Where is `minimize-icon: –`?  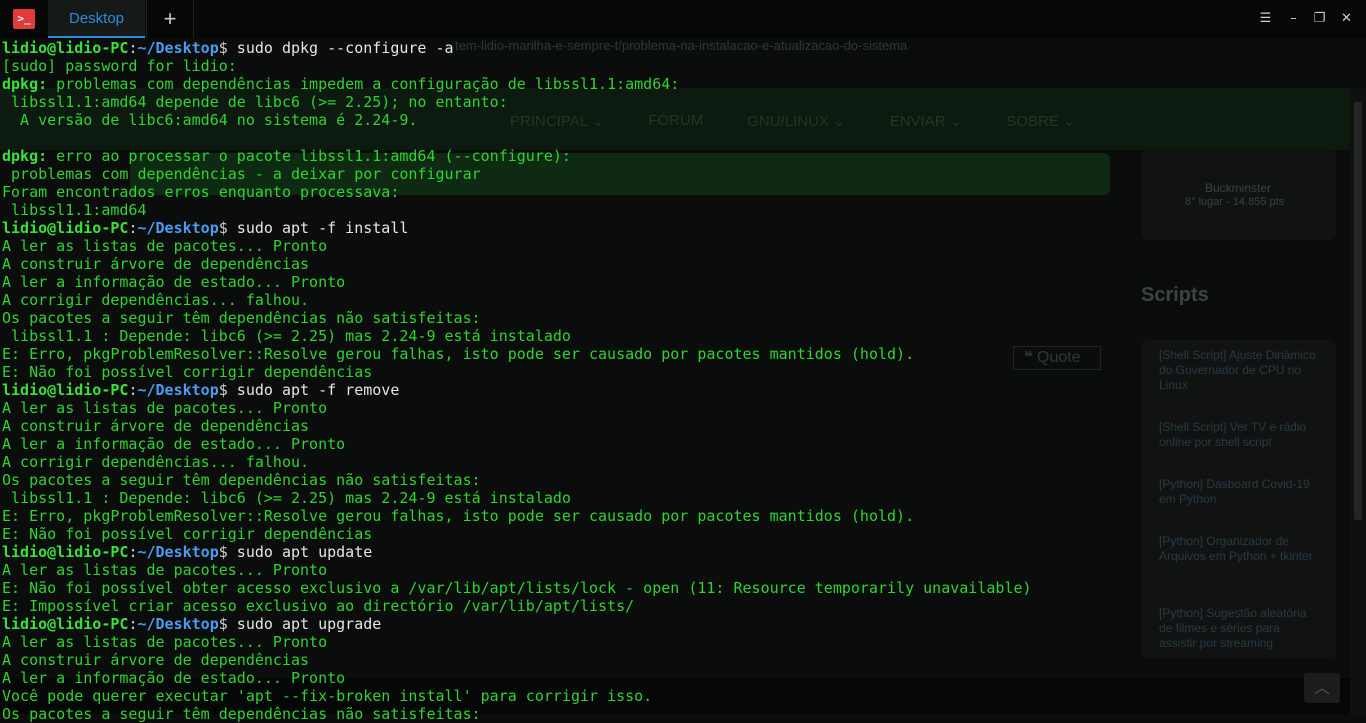 minimize-icon: – is located at coordinates (1293, 19).